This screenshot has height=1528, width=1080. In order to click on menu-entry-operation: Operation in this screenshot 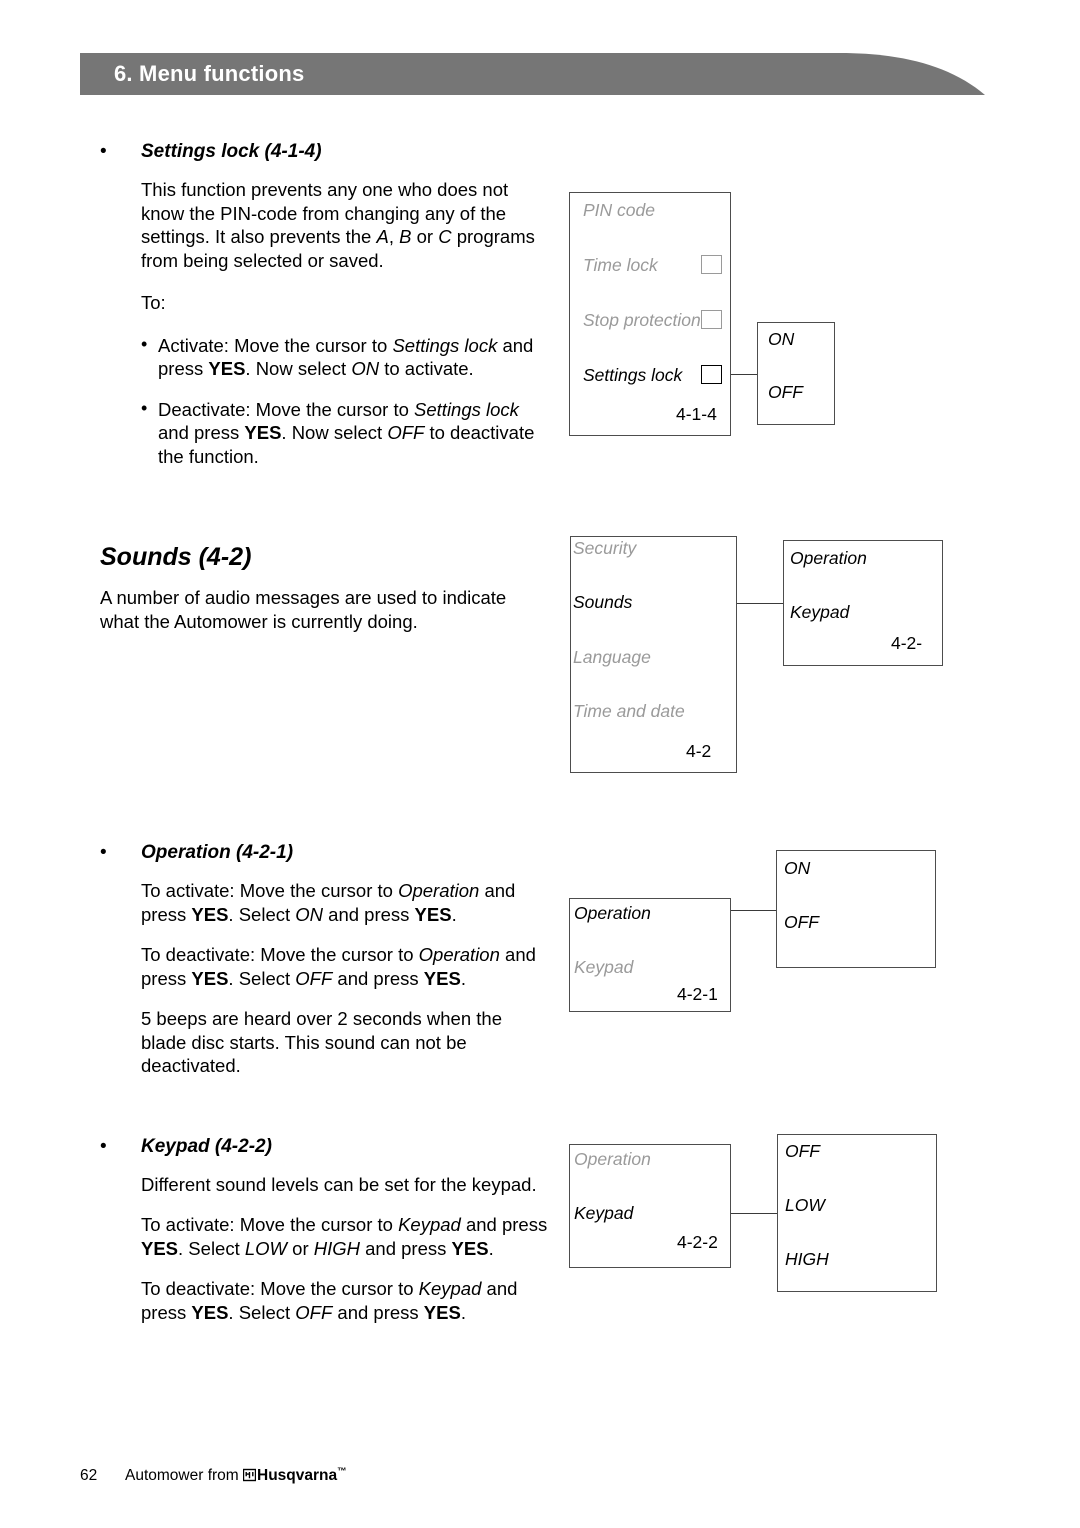, I will do `click(612, 1159)`.